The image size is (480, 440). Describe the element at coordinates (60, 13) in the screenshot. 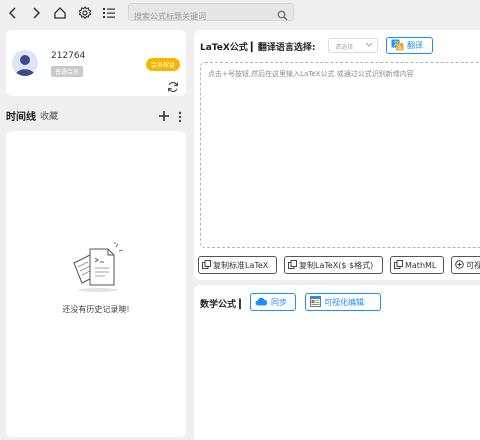

I see `home-icon` at that location.